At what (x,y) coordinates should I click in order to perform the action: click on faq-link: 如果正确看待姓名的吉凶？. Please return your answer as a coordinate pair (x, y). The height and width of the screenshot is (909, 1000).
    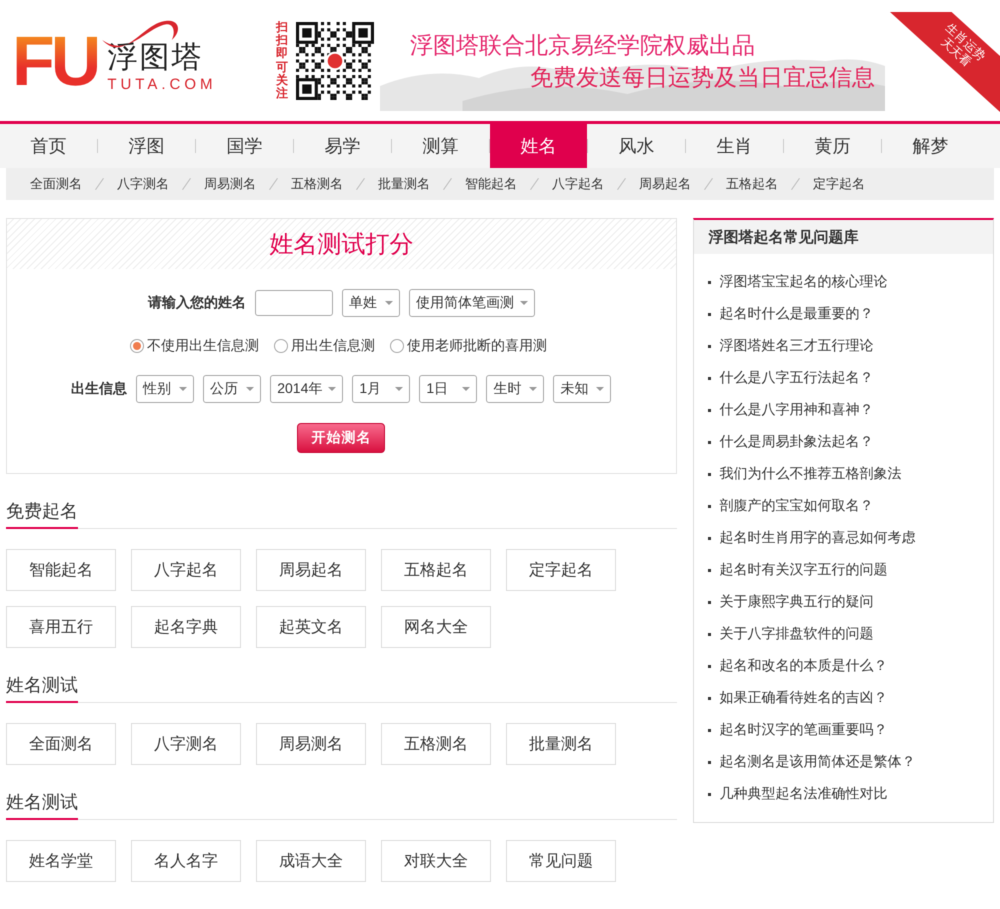
    Looking at the image, I should click on (804, 698).